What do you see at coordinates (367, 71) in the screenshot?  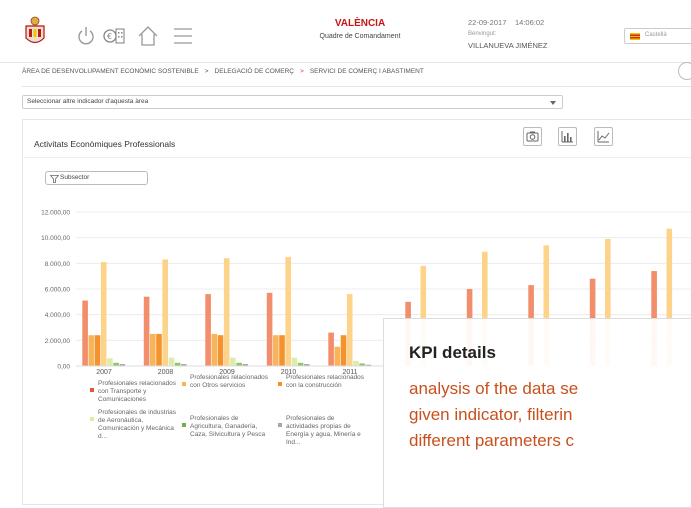 I see `breadcrumb-item-servici: SERVICI DE COMERÇ I ABASTIMENT` at bounding box center [367, 71].